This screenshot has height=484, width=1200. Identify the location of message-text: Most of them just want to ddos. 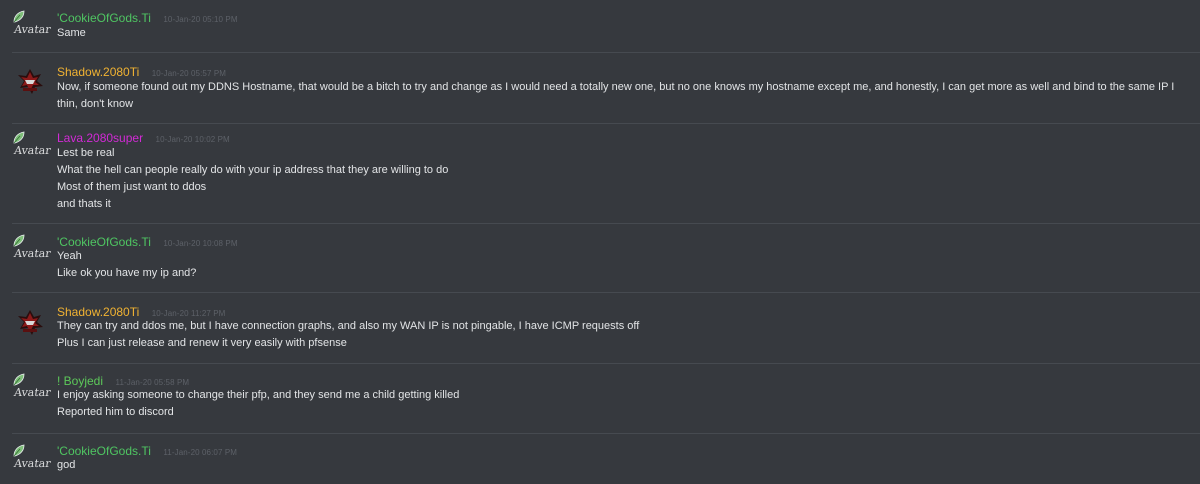
(132, 187).